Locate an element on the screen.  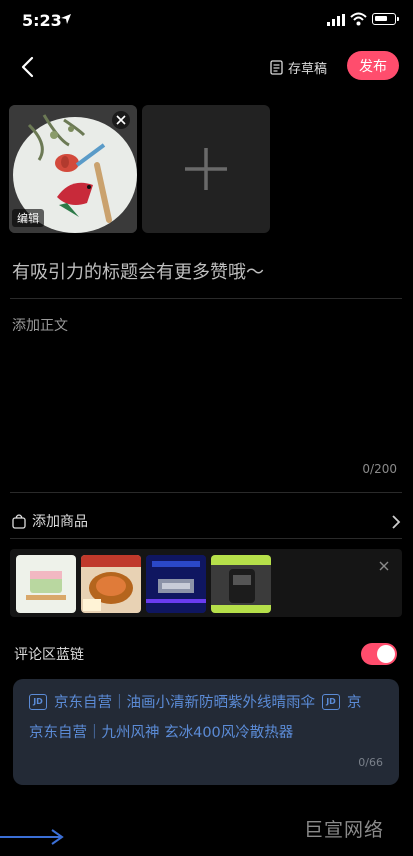
title-divider is located at coordinates (206, 298).